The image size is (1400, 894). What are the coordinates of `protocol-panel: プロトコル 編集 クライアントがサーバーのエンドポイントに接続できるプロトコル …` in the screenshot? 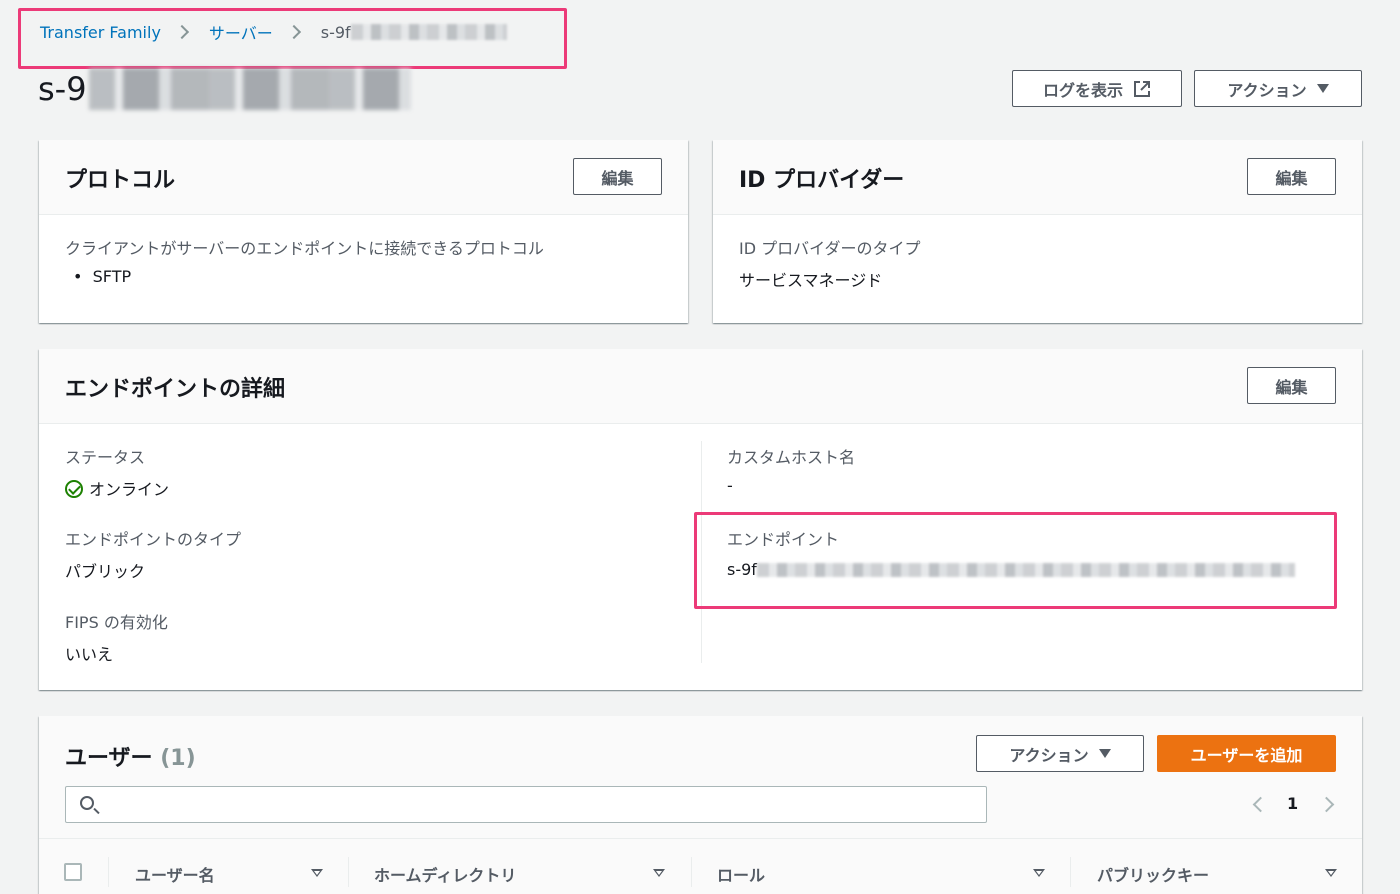 It's located at (363, 231).